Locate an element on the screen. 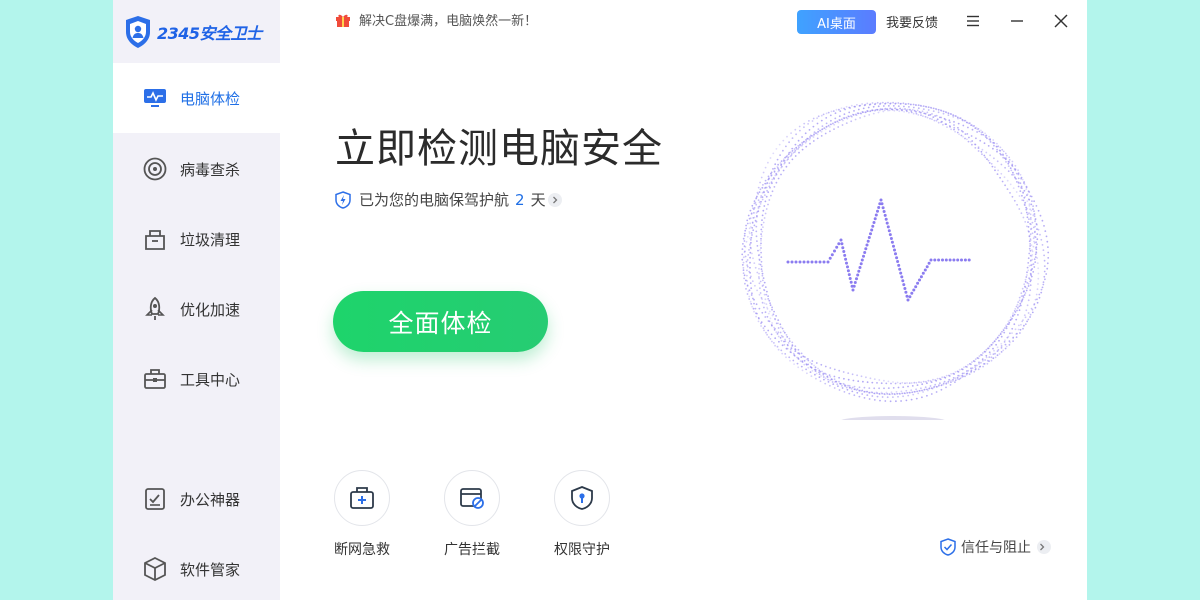 This screenshot has width=1200, height=600. minimize-button is located at coordinates (1017, 21).